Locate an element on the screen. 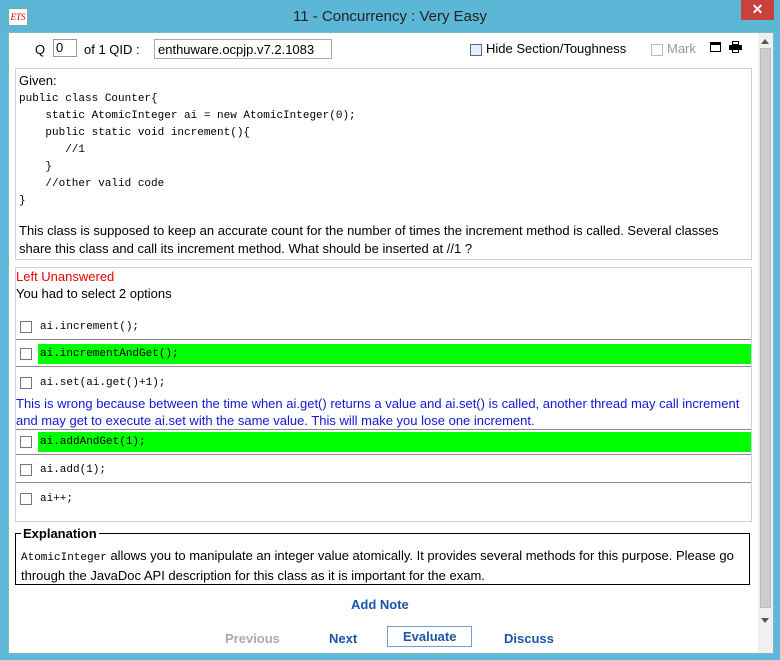 The width and height of the screenshot is (780, 660). option-2: ai.incrementAndGet(); is located at coordinates (383, 354).